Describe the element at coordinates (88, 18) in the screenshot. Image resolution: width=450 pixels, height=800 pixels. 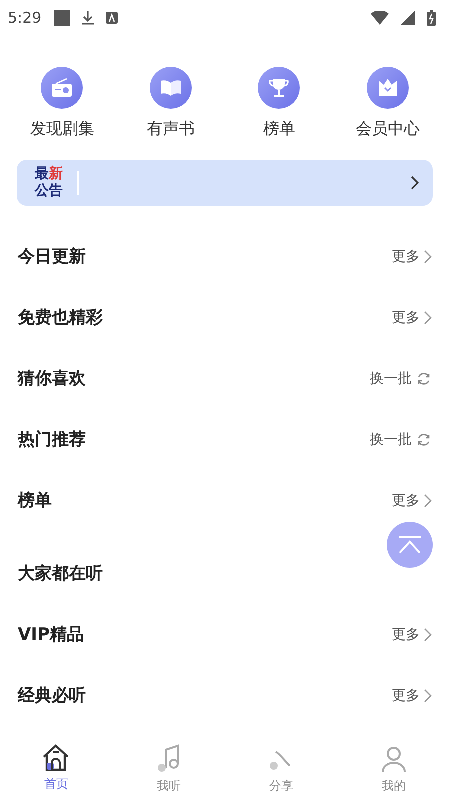
I see `download-icon` at that location.